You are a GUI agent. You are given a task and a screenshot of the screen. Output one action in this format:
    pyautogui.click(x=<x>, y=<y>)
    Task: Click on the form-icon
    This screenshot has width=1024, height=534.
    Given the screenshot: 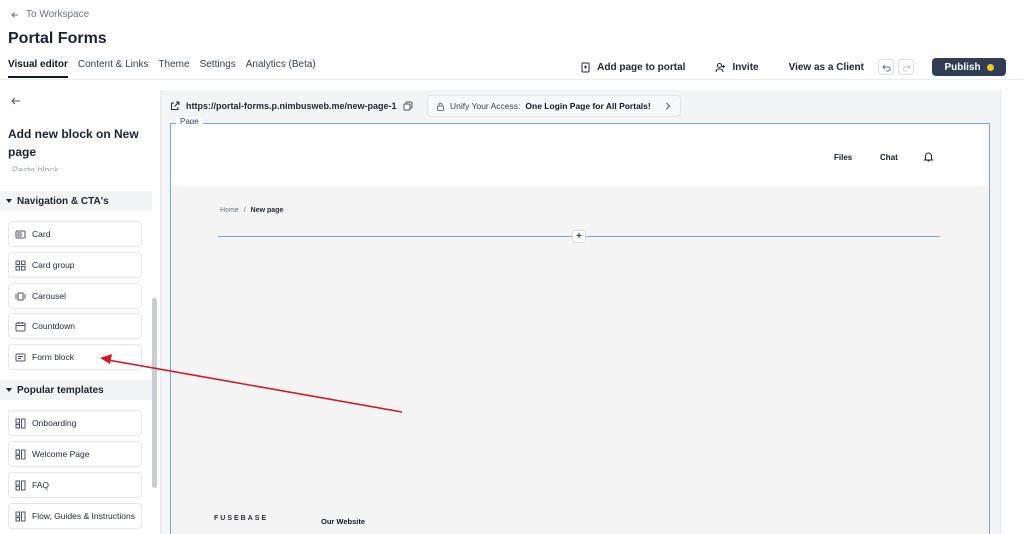 What is the action you would take?
    pyautogui.click(x=20, y=357)
    